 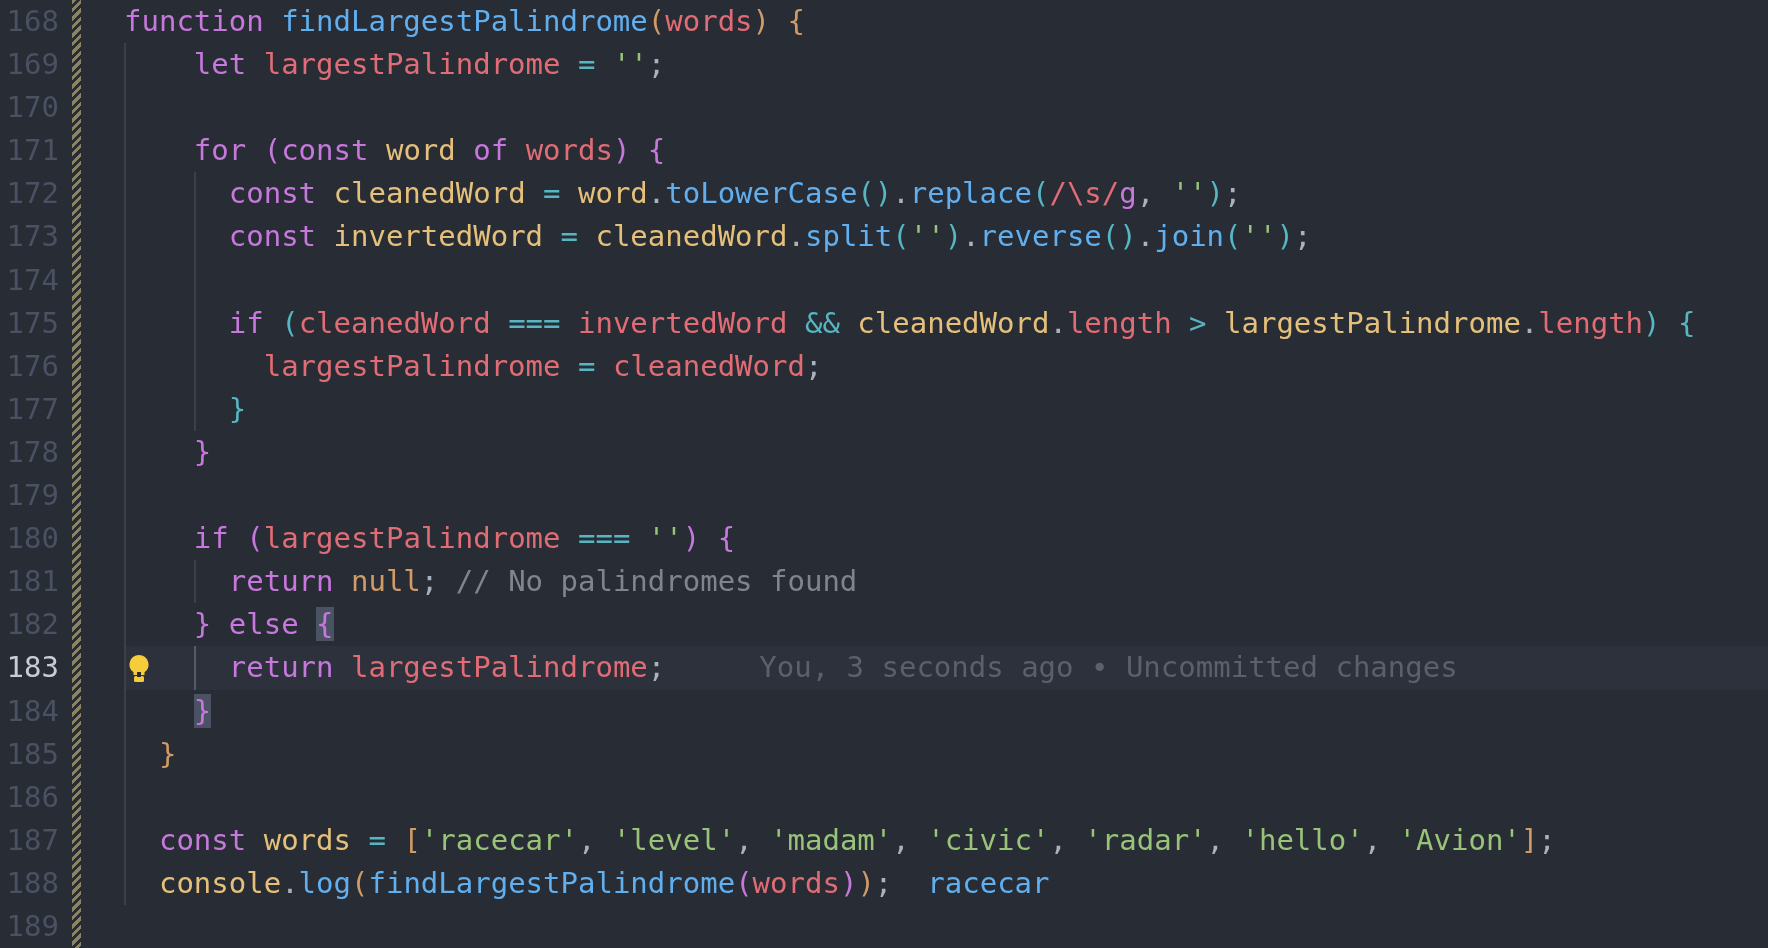 What do you see at coordinates (447, 668) in the screenshot?
I see `code-line: return largestPalindrome;` at bounding box center [447, 668].